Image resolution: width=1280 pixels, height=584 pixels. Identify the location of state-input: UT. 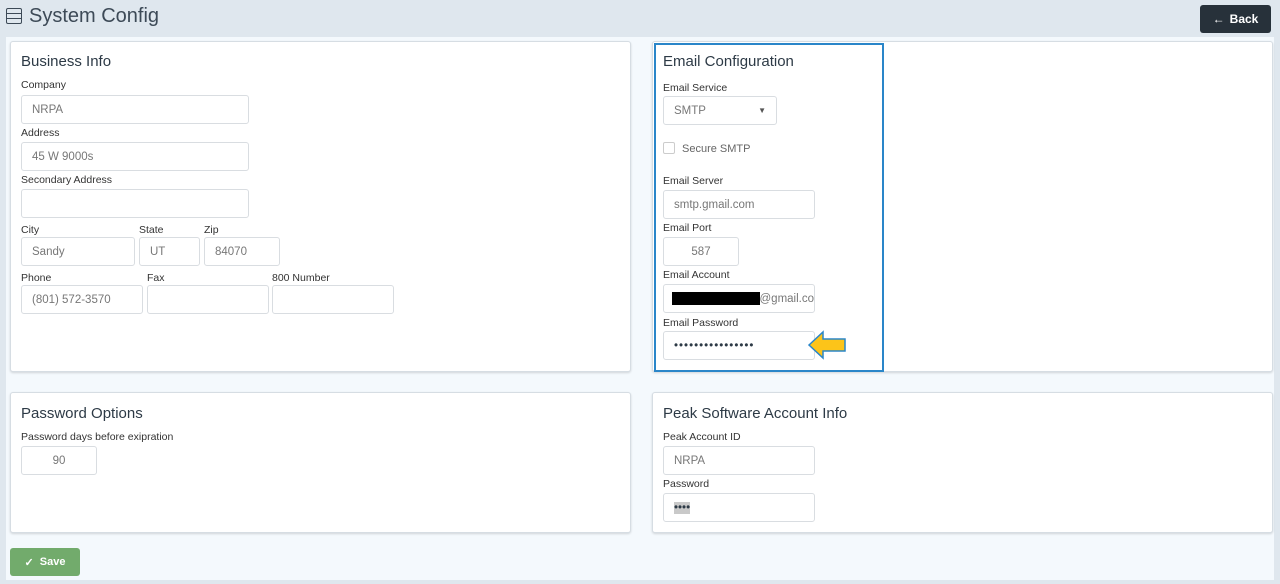
(169, 251).